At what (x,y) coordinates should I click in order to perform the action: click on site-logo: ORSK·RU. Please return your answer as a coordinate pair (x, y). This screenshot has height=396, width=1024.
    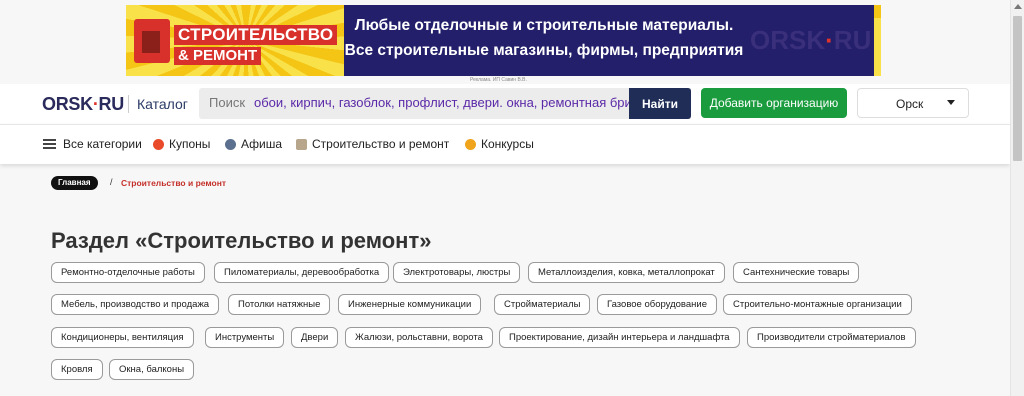
    Looking at the image, I should click on (83, 104).